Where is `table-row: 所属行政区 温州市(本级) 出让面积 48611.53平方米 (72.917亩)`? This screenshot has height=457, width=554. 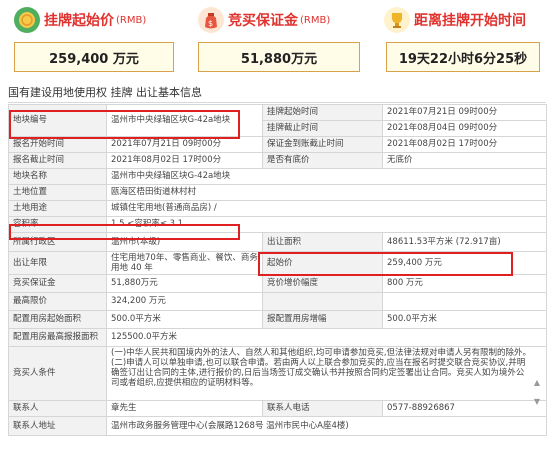
table-row: 所属行政区 温州市(本级) 出让面积 48611.53平方米 (72.917亩) is located at coordinates (277, 242).